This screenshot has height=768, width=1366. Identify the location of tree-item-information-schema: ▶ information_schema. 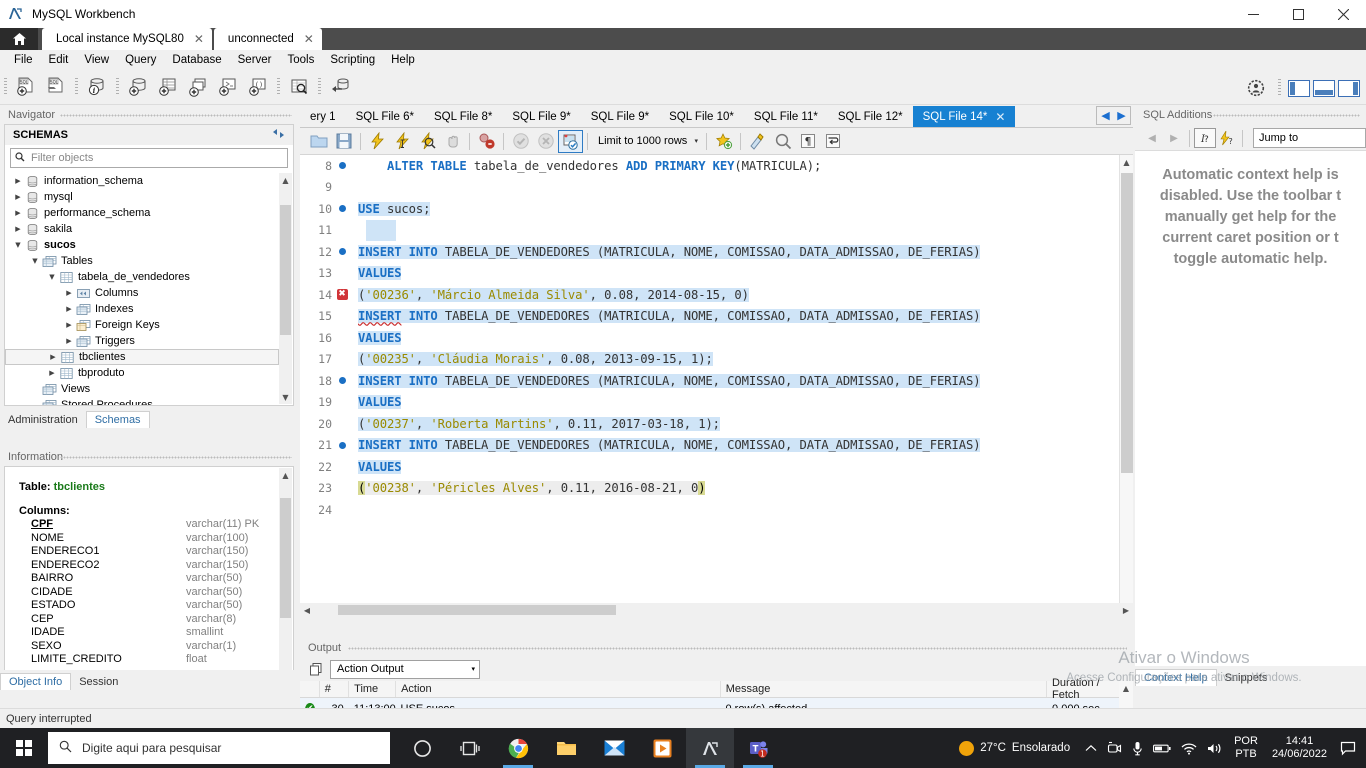
(149, 181).